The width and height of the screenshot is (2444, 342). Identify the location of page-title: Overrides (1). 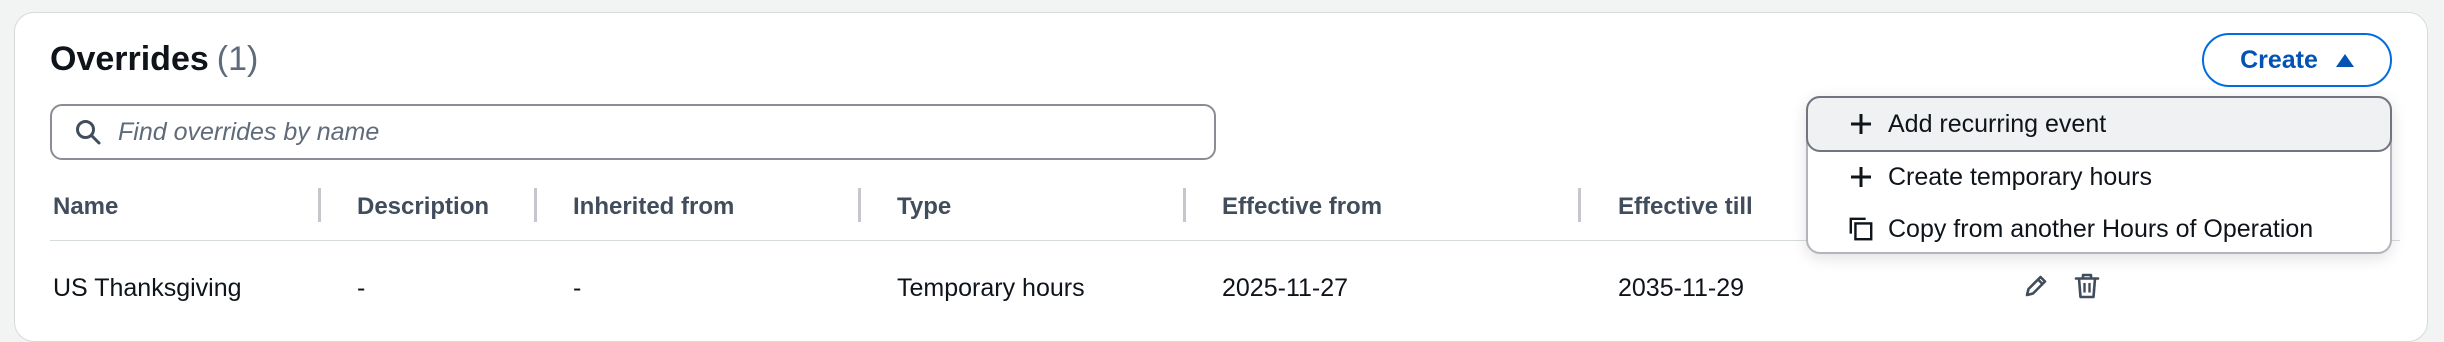
(154, 59).